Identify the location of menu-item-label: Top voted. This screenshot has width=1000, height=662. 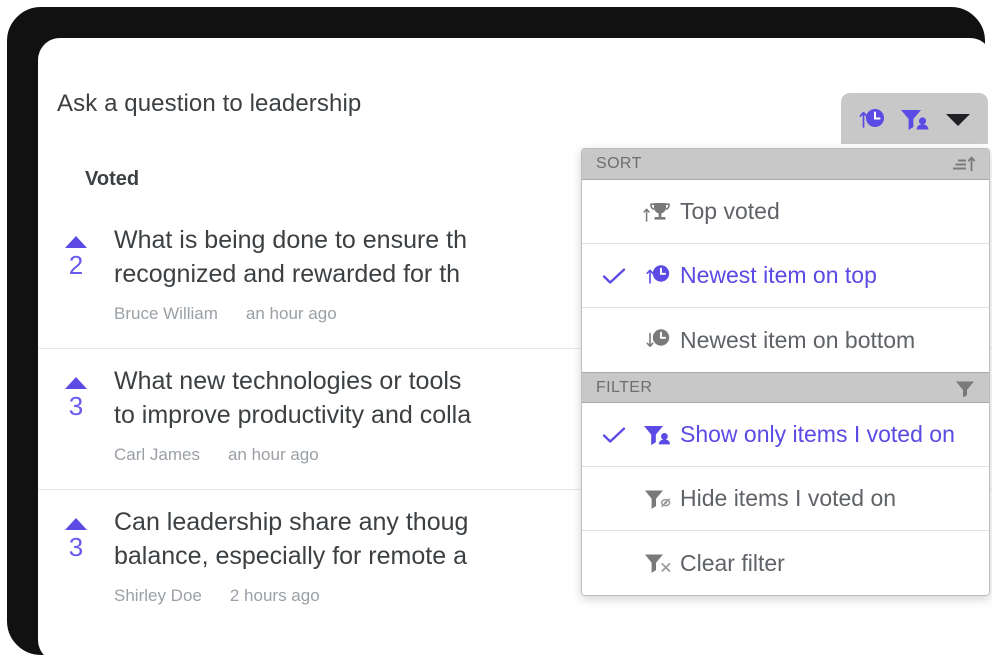
(730, 211).